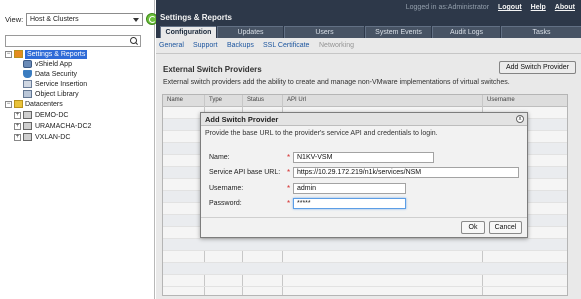  I want to click on panel-title: External Switch Providers, so click(212, 69).